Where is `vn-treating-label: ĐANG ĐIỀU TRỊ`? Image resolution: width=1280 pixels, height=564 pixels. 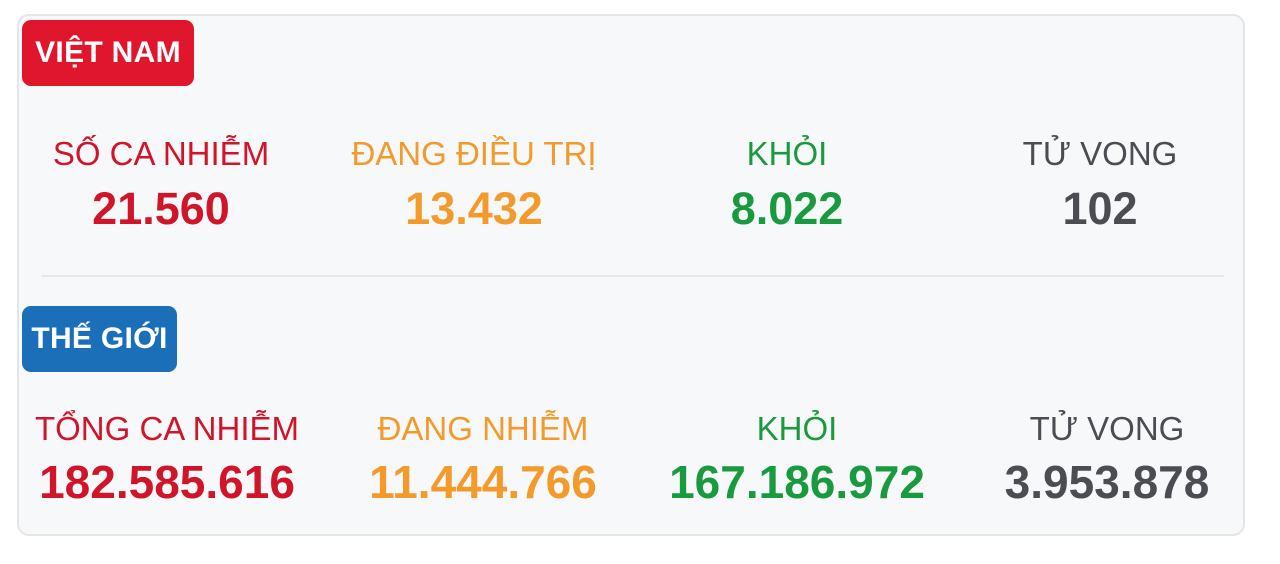 vn-treating-label: ĐANG ĐIỀU TRỊ is located at coordinates (474, 153).